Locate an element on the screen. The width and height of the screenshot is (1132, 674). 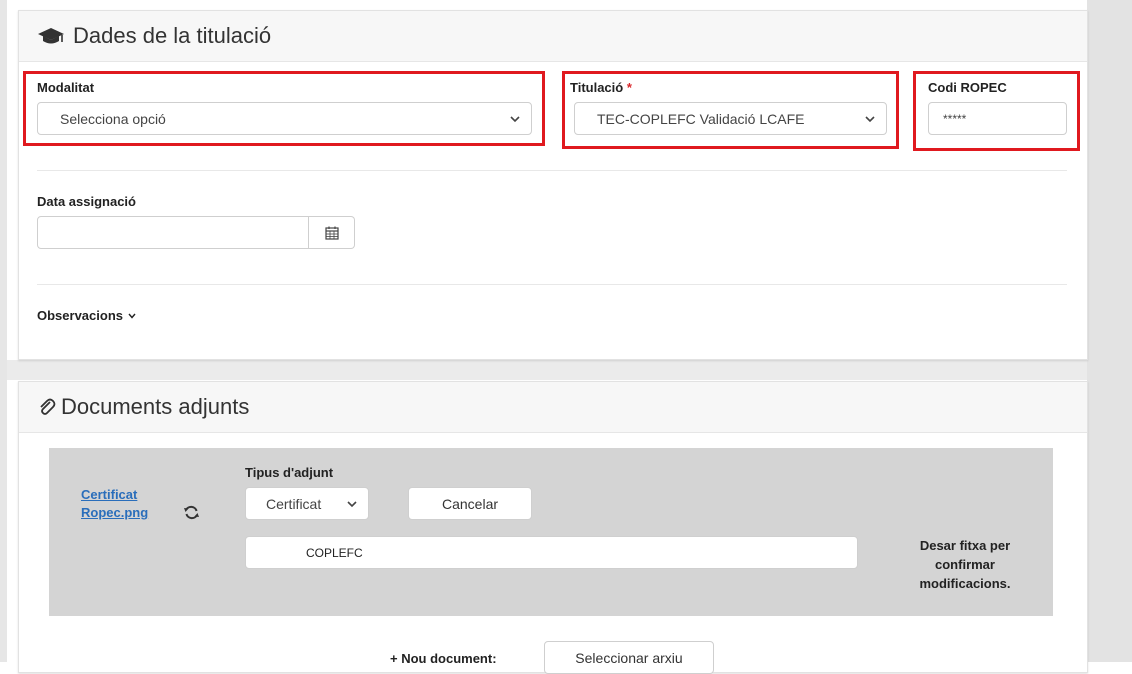
modalitat-highlight is located at coordinates (284, 108).